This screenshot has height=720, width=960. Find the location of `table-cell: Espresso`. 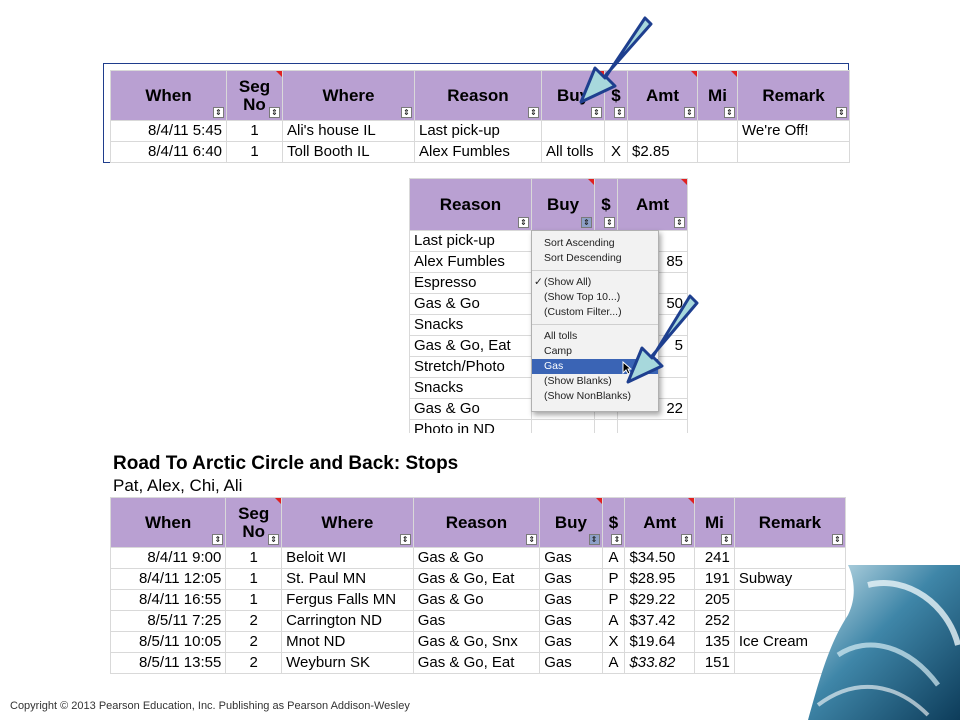

table-cell: Espresso is located at coordinates (470, 283).